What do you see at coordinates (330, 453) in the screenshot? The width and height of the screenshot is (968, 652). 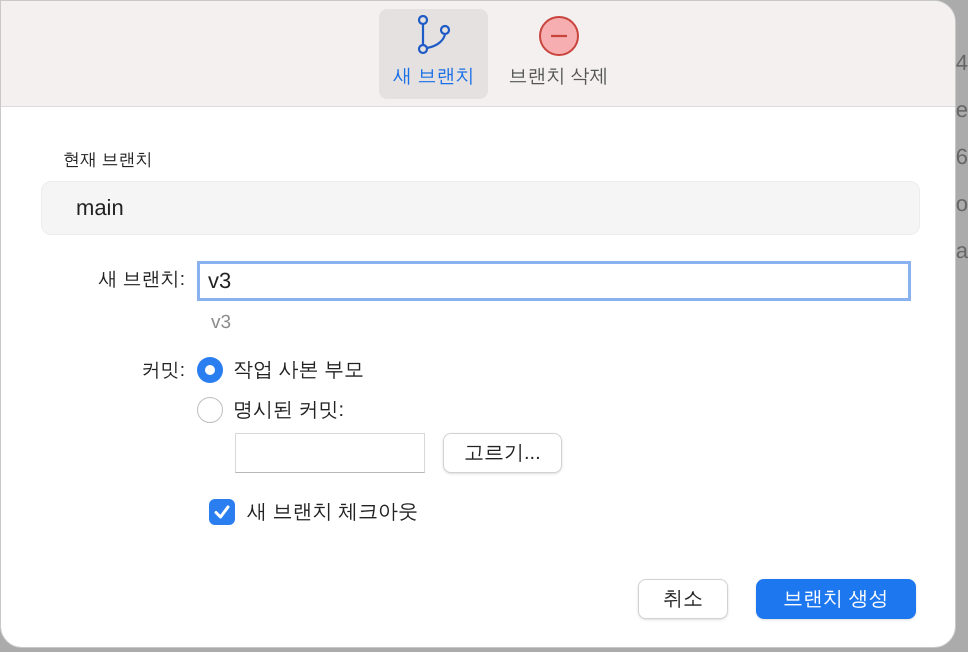 I see `commit-field` at bounding box center [330, 453].